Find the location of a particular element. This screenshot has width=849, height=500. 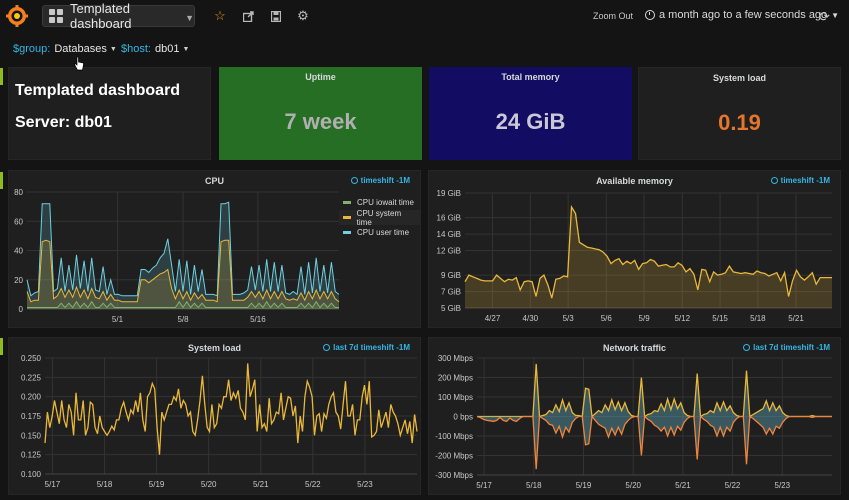

text-panel: Templated dashboard Server: db01 is located at coordinates (109, 113).